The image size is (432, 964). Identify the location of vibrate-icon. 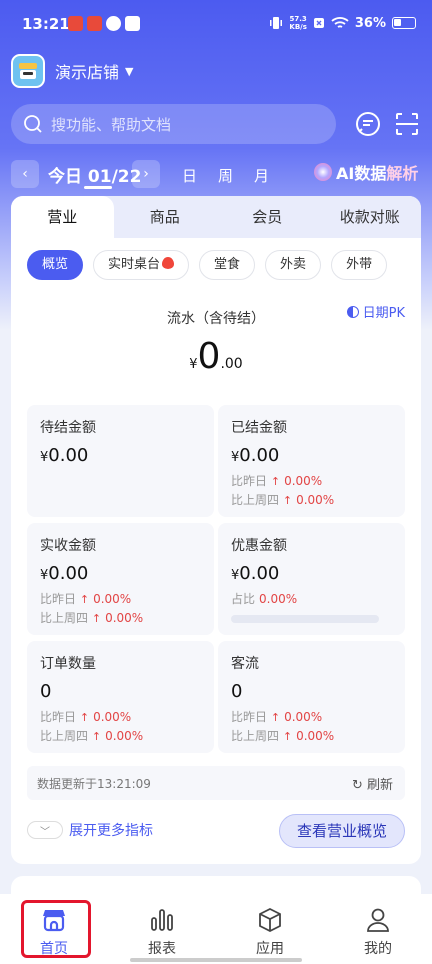
(276, 23).